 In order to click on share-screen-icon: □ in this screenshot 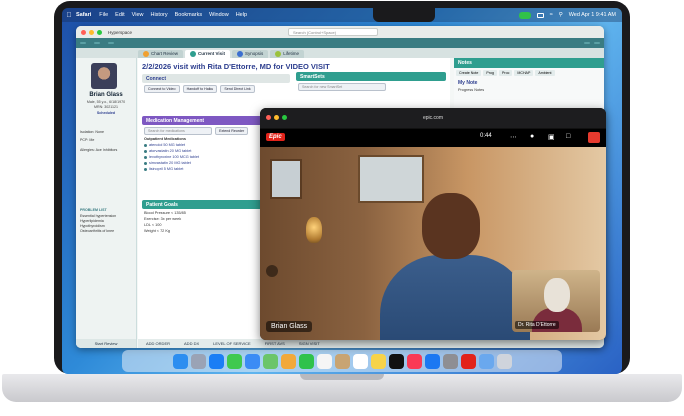, I will do `click(568, 136)`.